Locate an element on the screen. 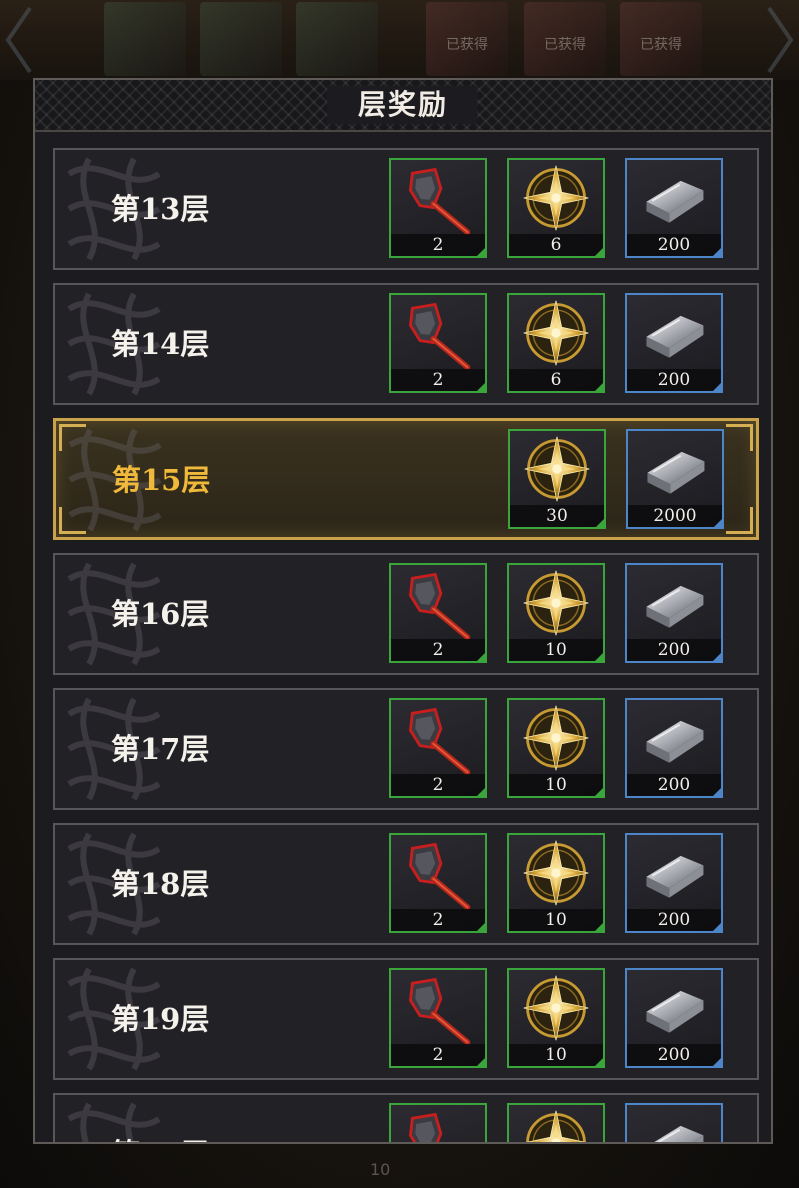 The width and height of the screenshot is (799, 1188). floor-row: 第15层 30 2000 is located at coordinates (406, 479).